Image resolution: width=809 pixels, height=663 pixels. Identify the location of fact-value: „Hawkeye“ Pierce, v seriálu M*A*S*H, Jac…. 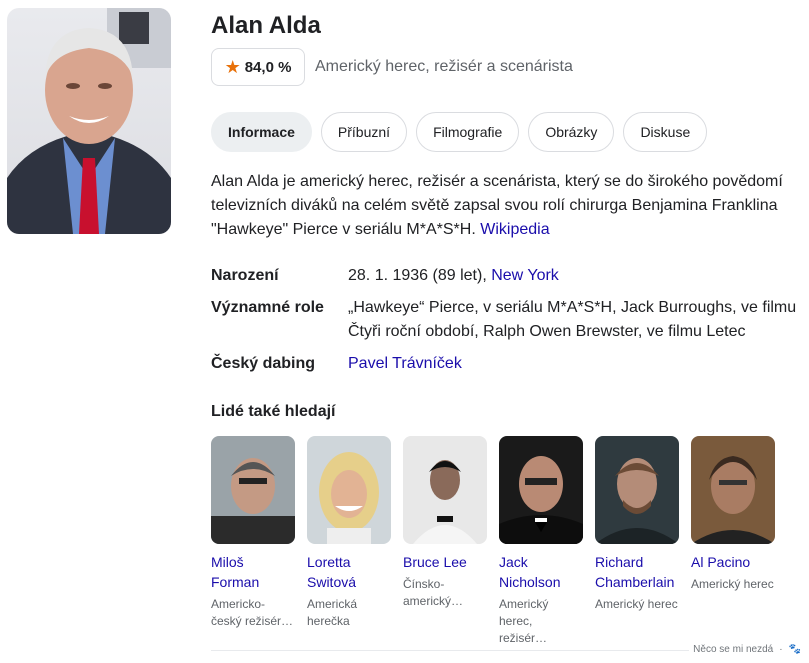
(572, 319).